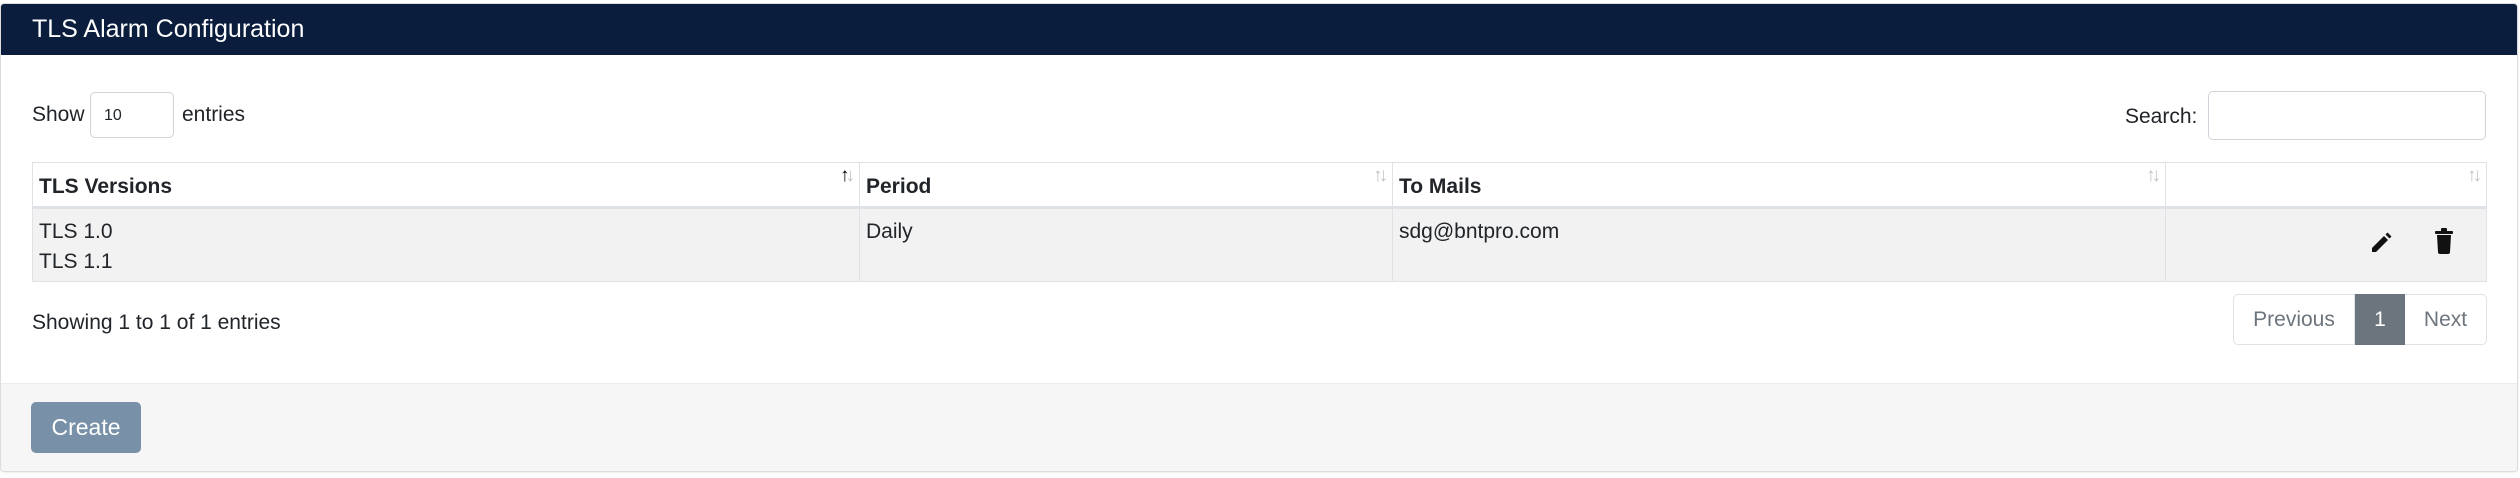  Describe the element at coordinates (168, 29) in the screenshot. I see `page-title: TLS Alarm Configuration` at that location.